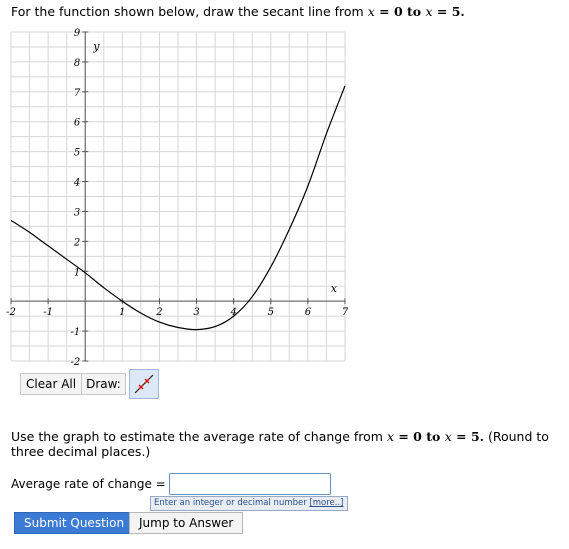 Image resolution: width=569 pixels, height=549 pixels. What do you see at coordinates (345, 312) in the screenshot?
I see `x-tick-label: 7` at bounding box center [345, 312].